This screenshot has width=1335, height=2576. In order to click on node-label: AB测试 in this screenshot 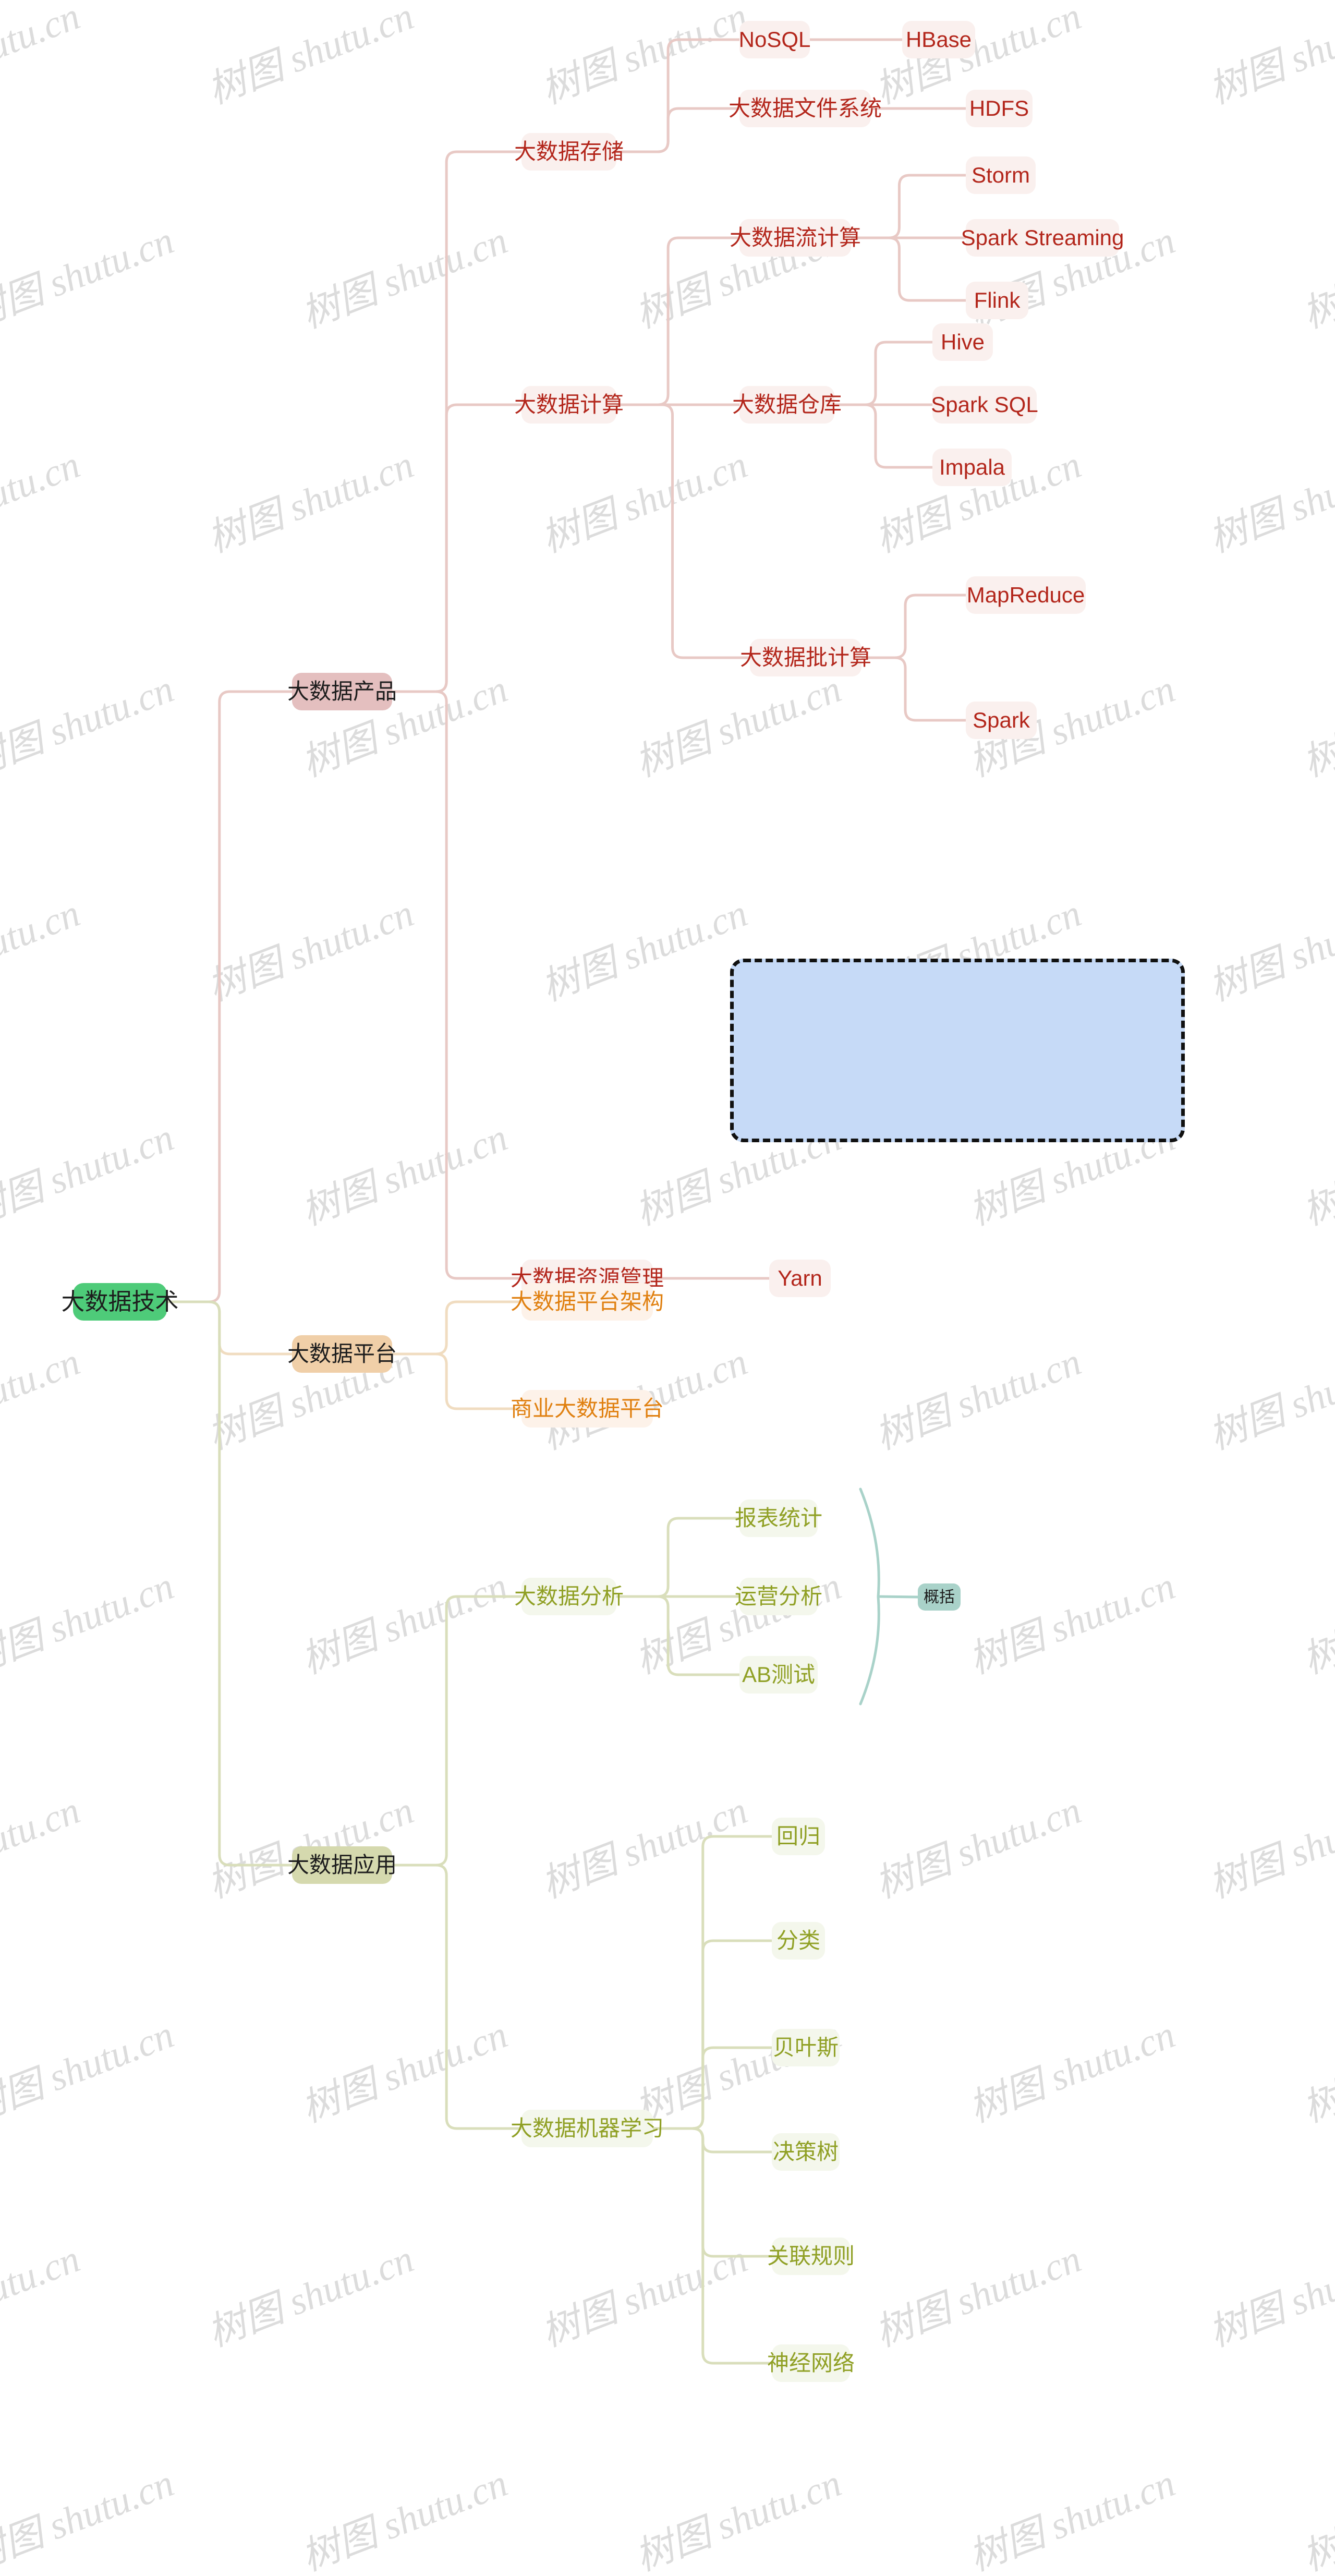, I will do `click(779, 1674)`.